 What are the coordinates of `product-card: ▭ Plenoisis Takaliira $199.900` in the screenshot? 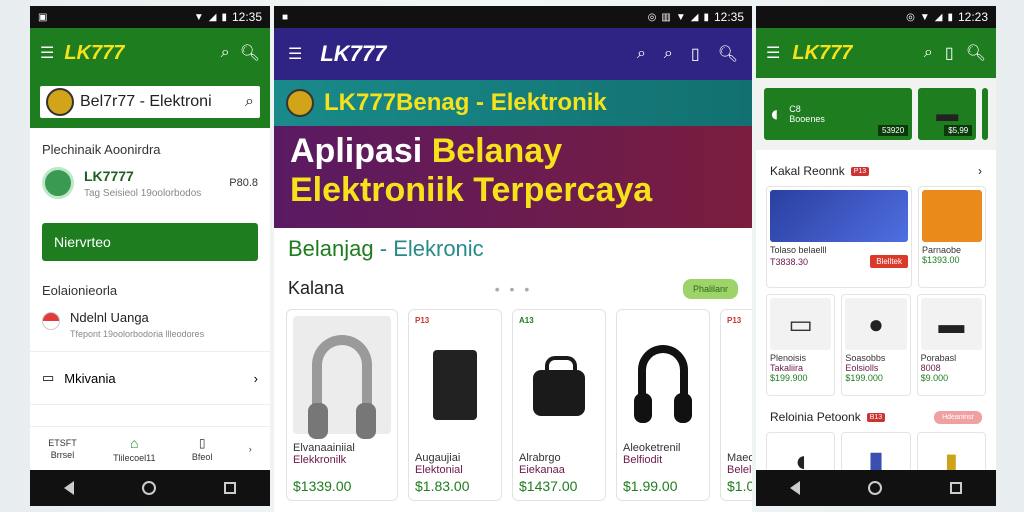 It's located at (801, 345).